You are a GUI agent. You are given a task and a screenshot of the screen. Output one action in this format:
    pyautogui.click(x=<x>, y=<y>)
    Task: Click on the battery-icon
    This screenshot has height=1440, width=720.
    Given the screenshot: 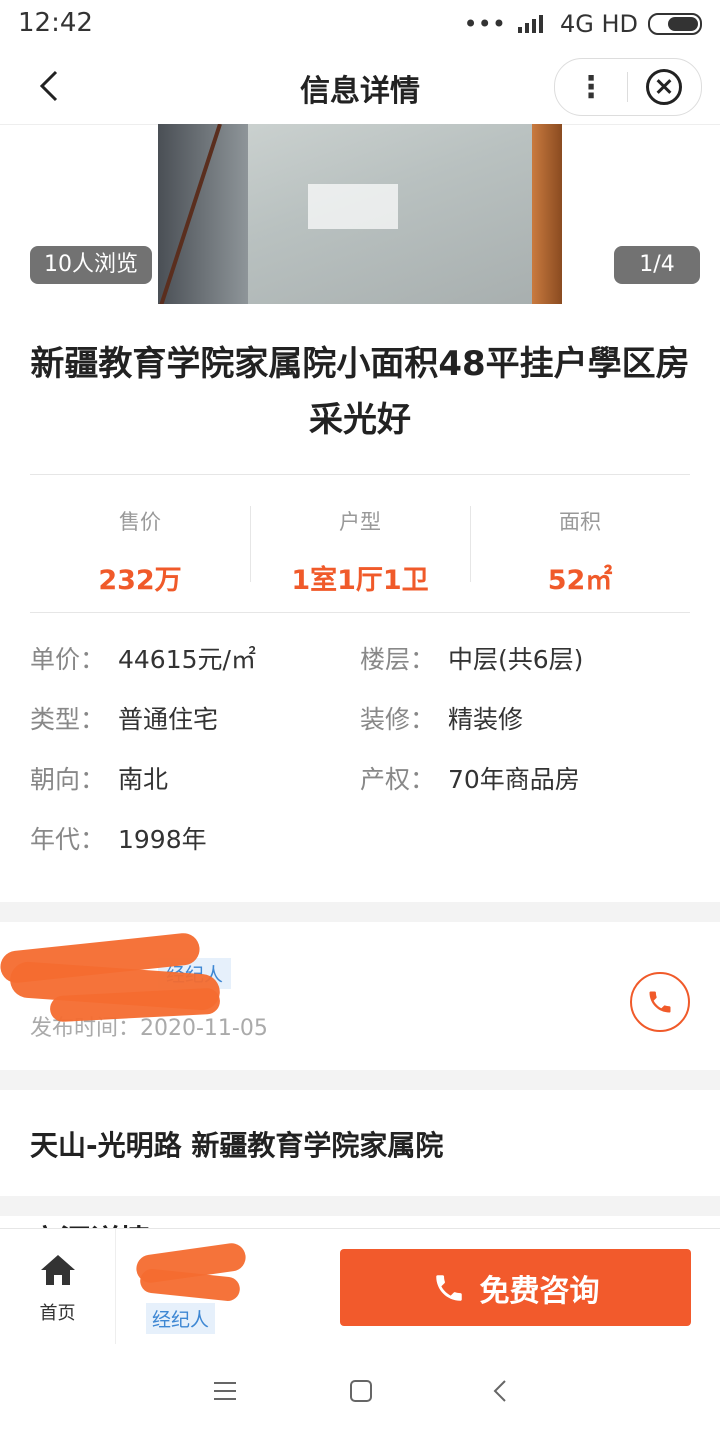 What is the action you would take?
    pyautogui.click(x=675, y=24)
    